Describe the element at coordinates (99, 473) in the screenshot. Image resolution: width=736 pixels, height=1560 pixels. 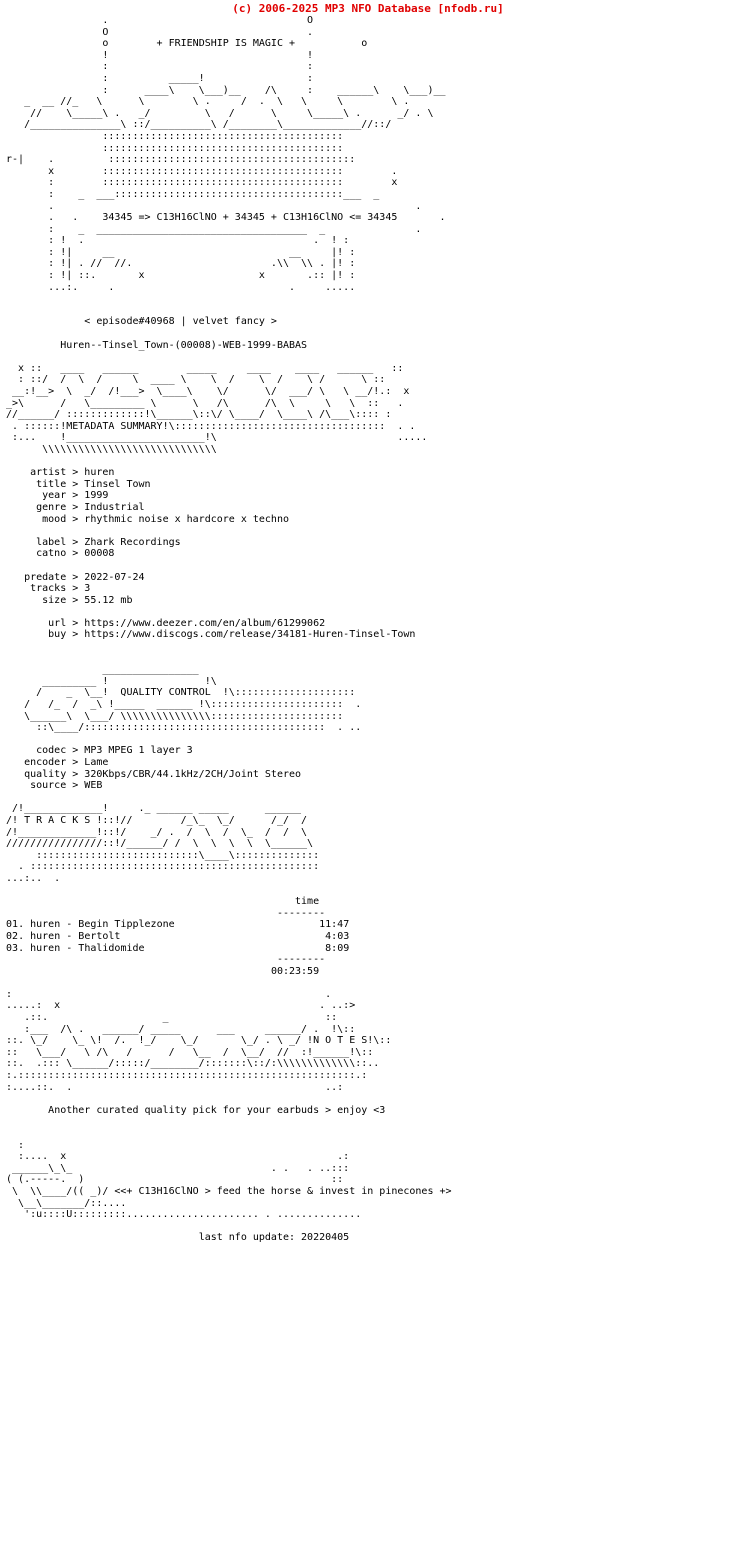
I see `field-artist-value: huren` at that location.